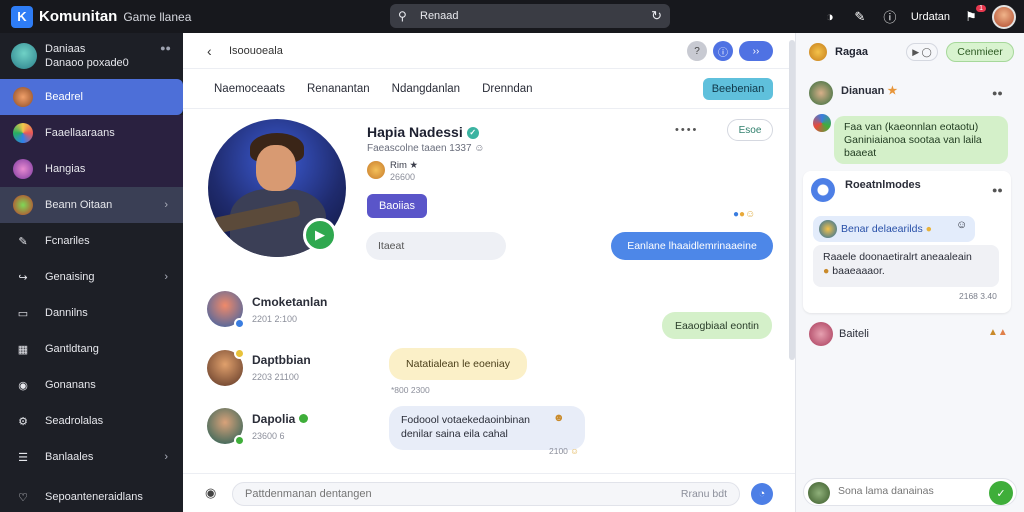 The width and height of the screenshot is (1024, 512). I want to click on chat-user: Baiteli, so click(854, 334).